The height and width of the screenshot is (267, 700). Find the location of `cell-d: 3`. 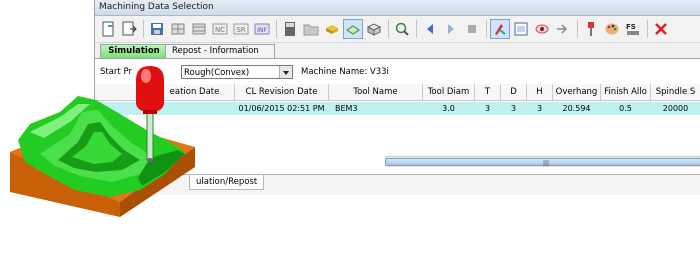

cell-d: 3 is located at coordinates (514, 108).